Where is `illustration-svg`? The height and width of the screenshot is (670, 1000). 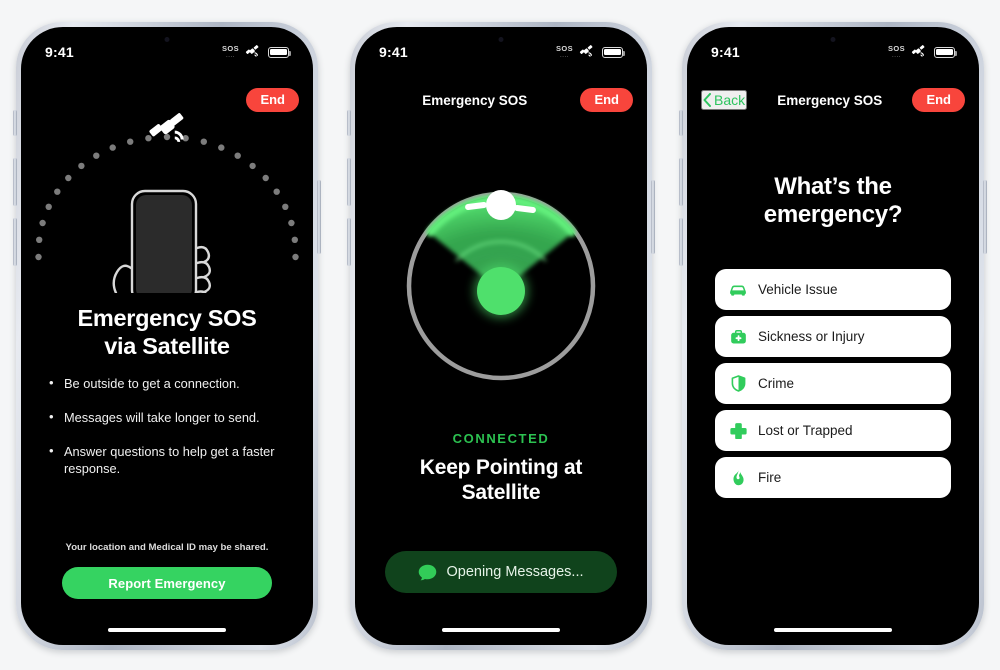
illustration-svg is located at coordinates (167, 212).